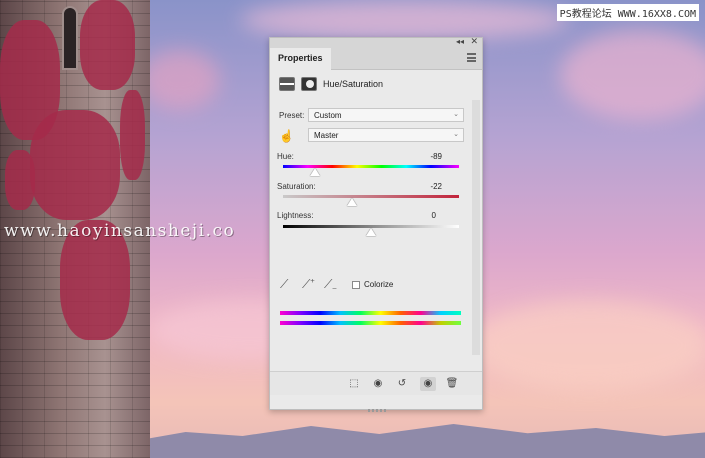 The image size is (705, 458). Describe the element at coordinates (377, 410) in the screenshot. I see `resize-grip` at that location.